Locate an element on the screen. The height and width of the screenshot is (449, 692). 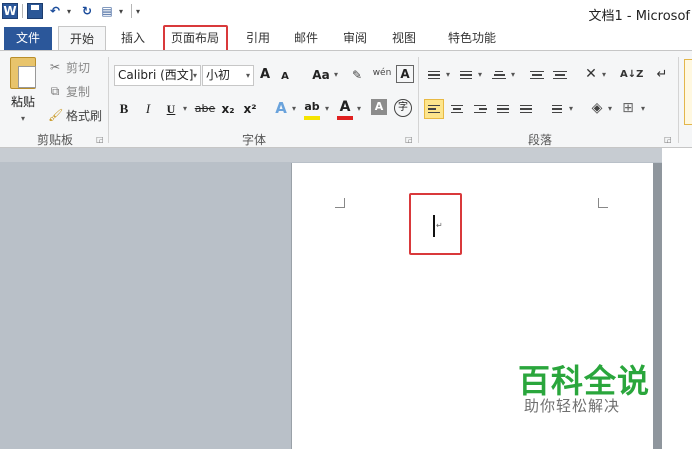
tab-mailings: 邮件 is located at coordinates (306, 38).